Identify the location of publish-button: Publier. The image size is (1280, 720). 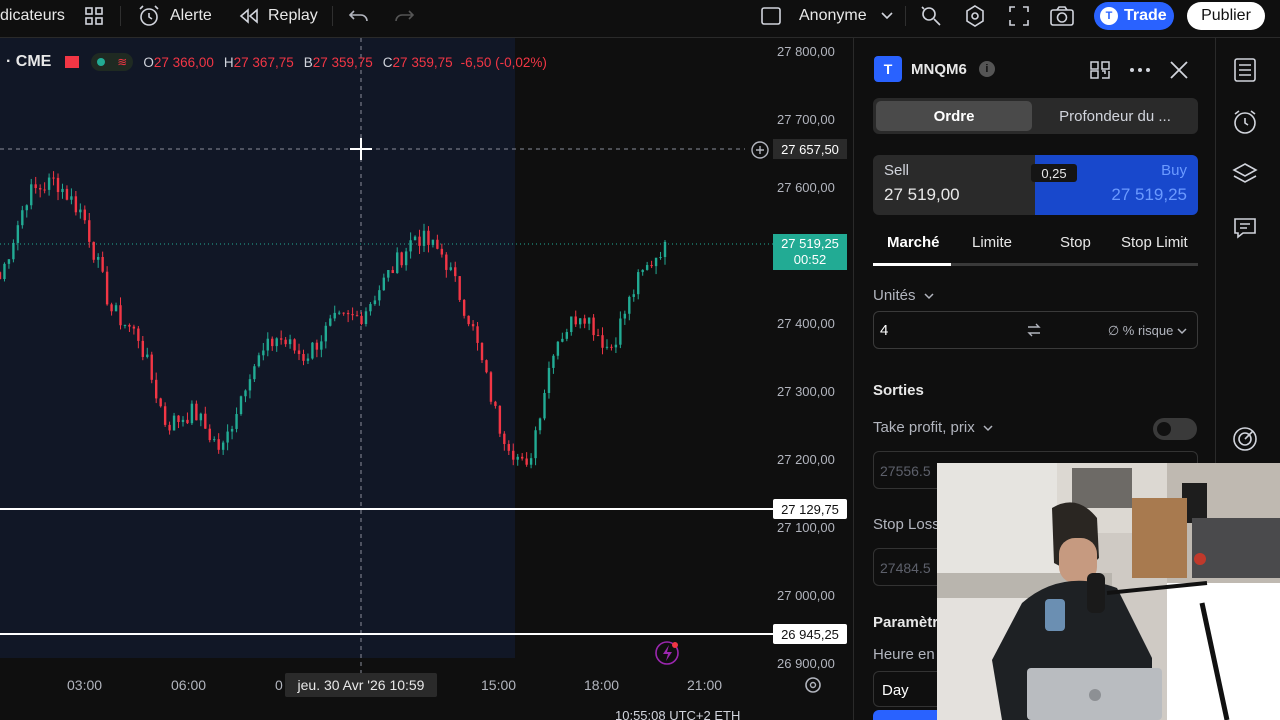
(1226, 16).